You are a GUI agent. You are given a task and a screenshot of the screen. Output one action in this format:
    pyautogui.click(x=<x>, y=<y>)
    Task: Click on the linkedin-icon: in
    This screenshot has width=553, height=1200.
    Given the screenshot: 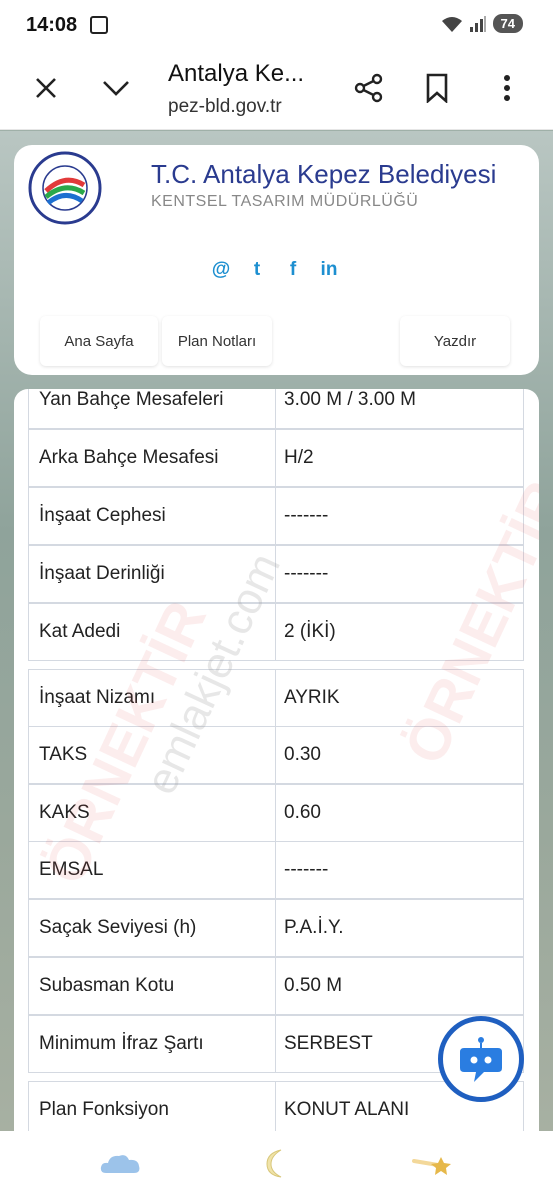 What is the action you would take?
    pyautogui.click(x=329, y=270)
    